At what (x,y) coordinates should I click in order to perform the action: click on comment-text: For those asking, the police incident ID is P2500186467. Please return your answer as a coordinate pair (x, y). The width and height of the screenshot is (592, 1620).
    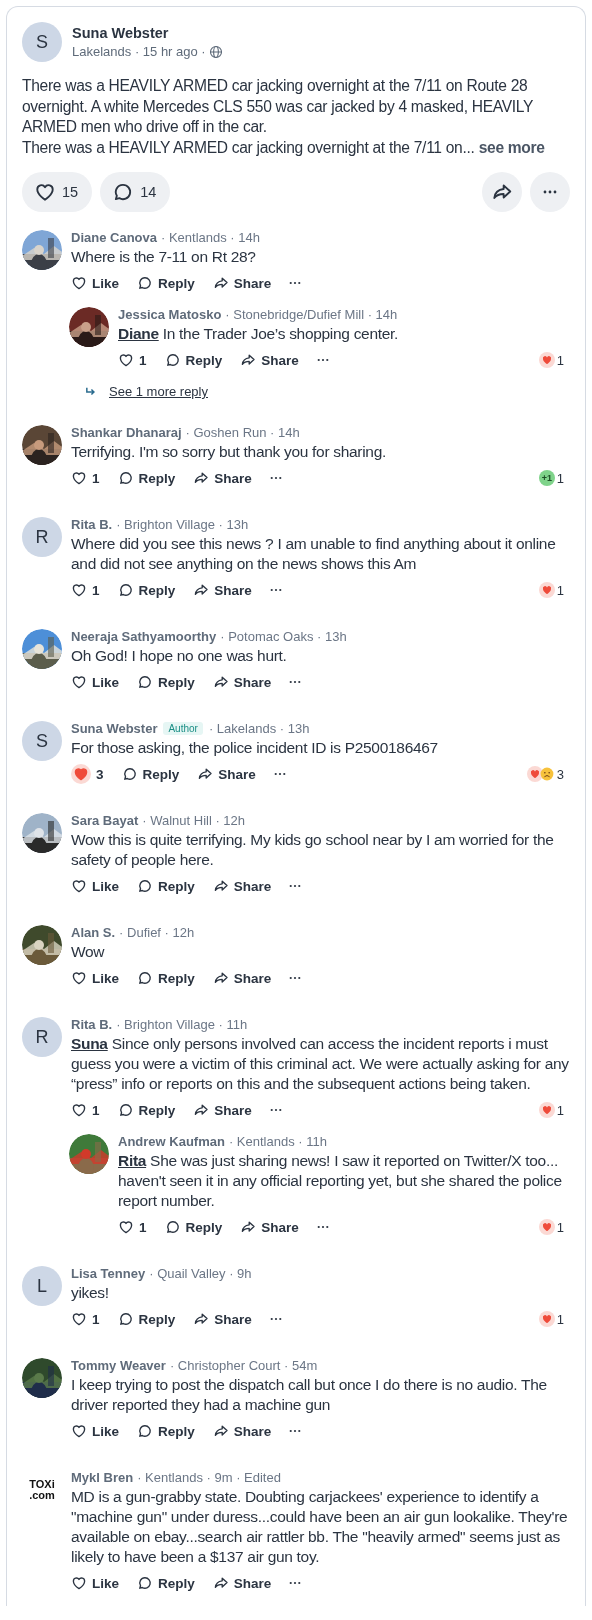
    Looking at the image, I should click on (255, 748).